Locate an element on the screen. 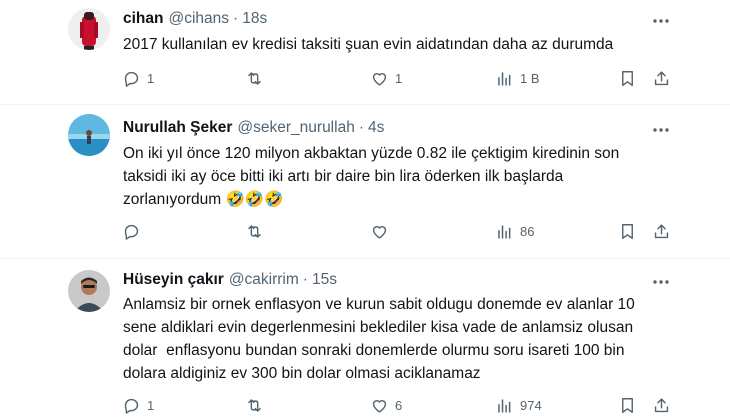 This screenshot has height=420, width=730. like-button is located at coordinates (382, 231).